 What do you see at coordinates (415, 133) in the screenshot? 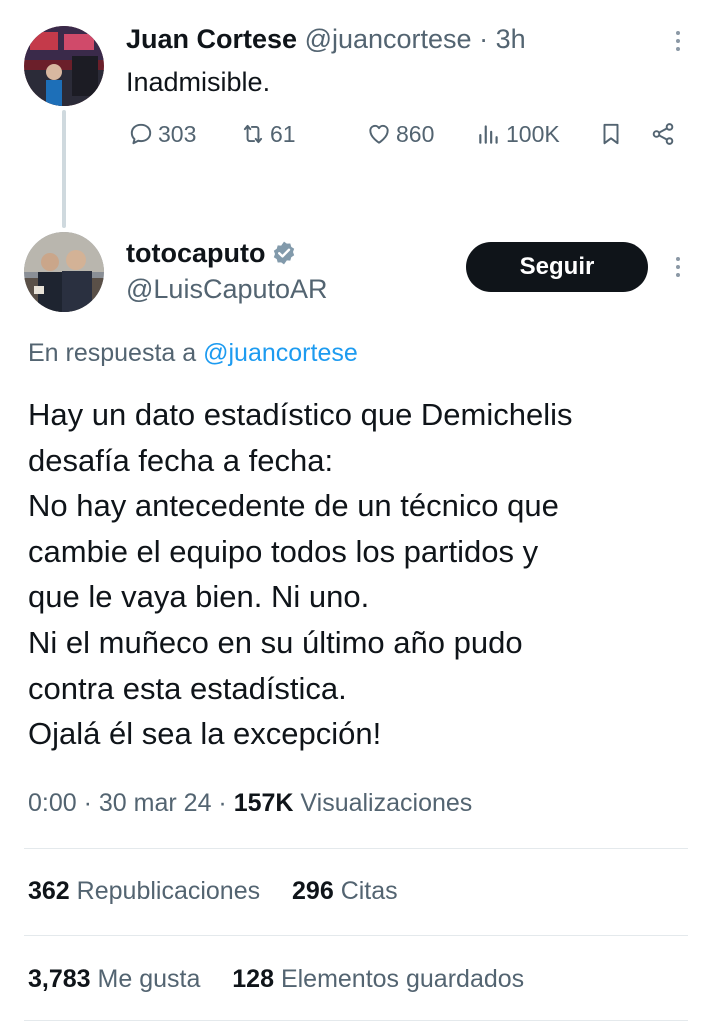
I see `like-count: 860` at bounding box center [415, 133].